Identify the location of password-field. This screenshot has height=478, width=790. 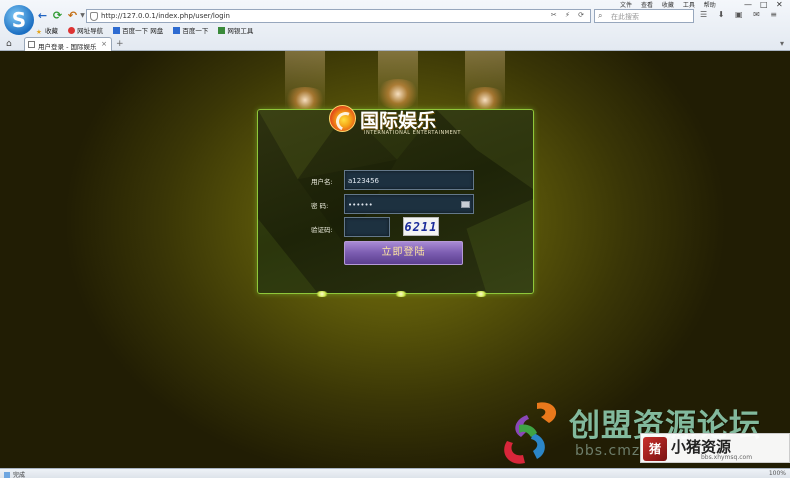
(409, 204).